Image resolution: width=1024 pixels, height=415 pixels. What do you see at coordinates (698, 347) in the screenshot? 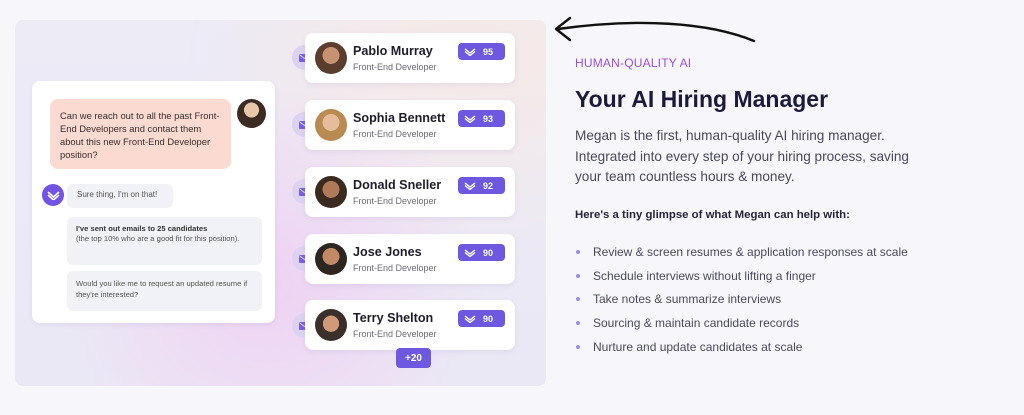
I see `feature-text: Nurture and update candidates at scale` at bounding box center [698, 347].